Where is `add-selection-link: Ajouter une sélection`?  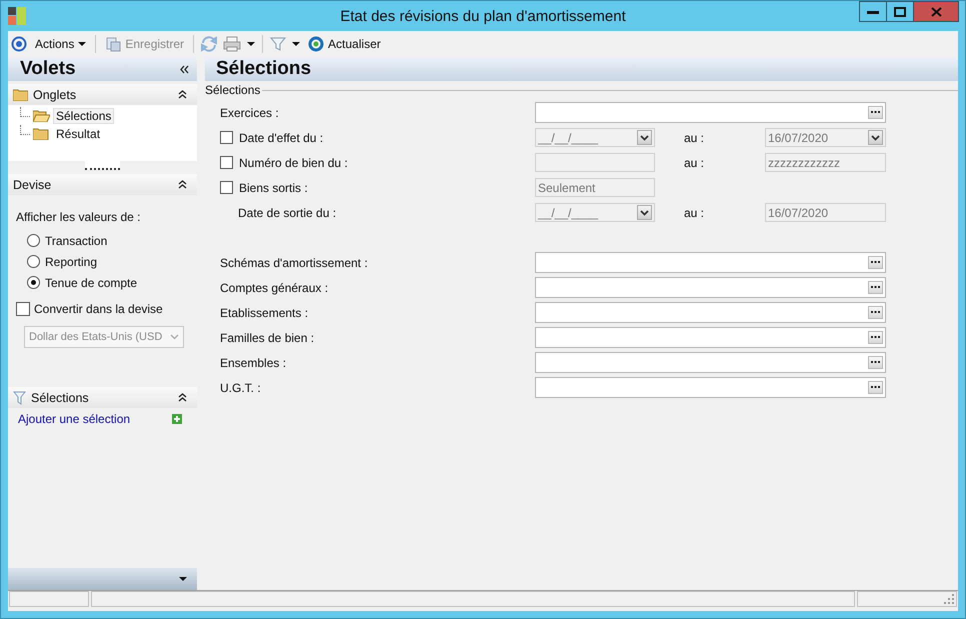
add-selection-link: Ajouter une sélection is located at coordinates (74, 419).